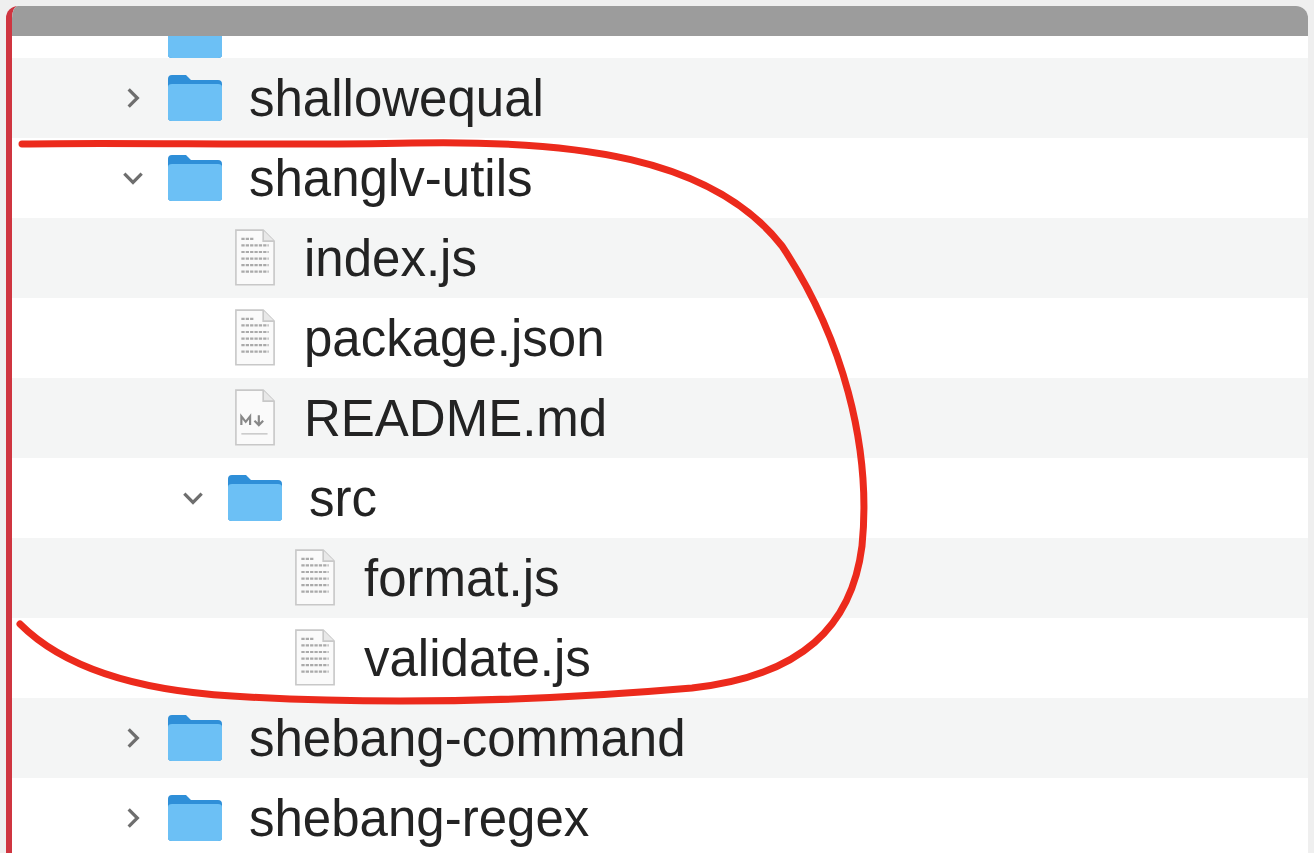  Describe the element at coordinates (396, 98) in the screenshot. I see `item-name: shallowequal` at that location.